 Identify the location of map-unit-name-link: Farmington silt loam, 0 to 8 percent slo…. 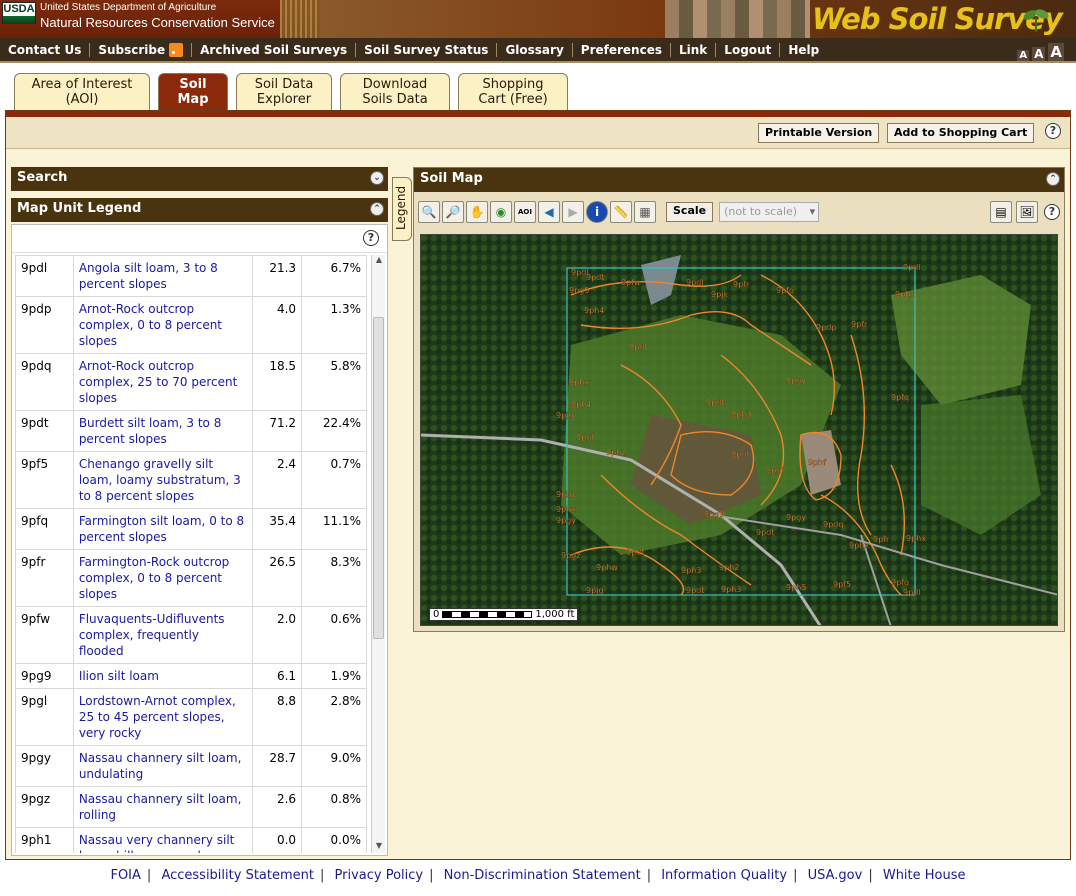
(163, 529).